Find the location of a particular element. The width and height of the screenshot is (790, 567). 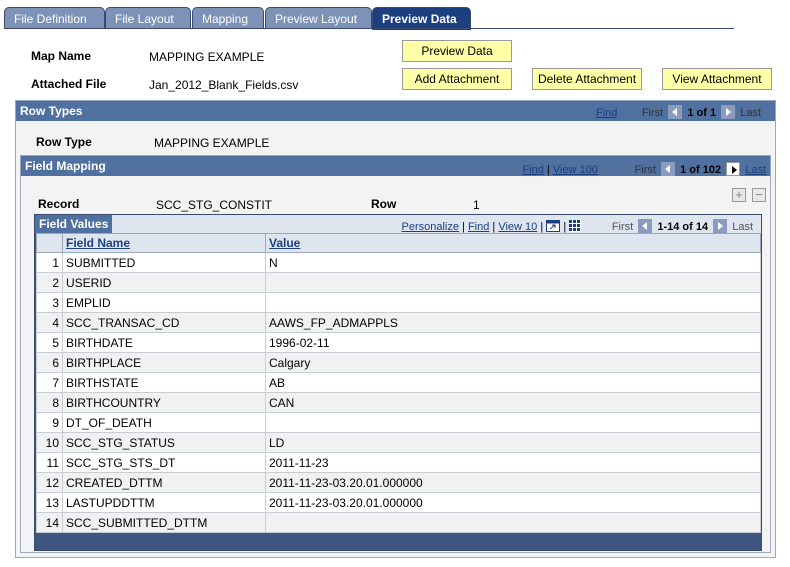

field-mapping-find-link: Find is located at coordinates (532, 170).